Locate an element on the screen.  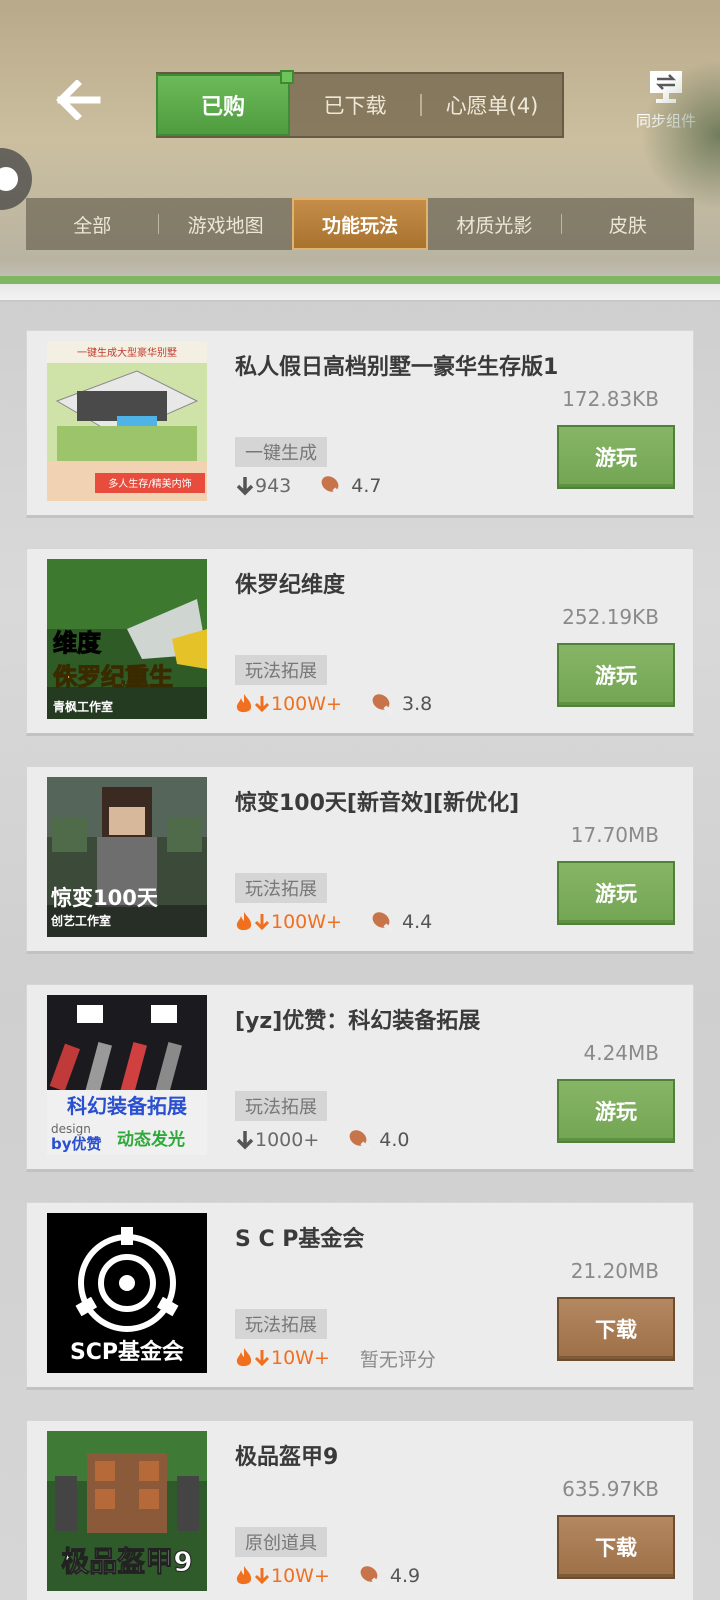
category-all: 全部 is located at coordinates (92, 224).